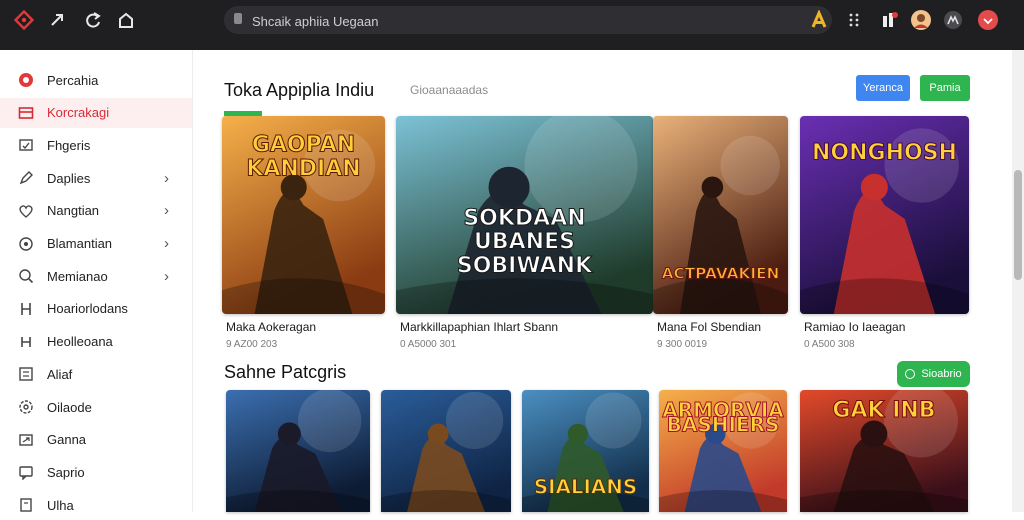  What do you see at coordinates (26, 276) in the screenshot?
I see `magnifier-icon` at bounding box center [26, 276].